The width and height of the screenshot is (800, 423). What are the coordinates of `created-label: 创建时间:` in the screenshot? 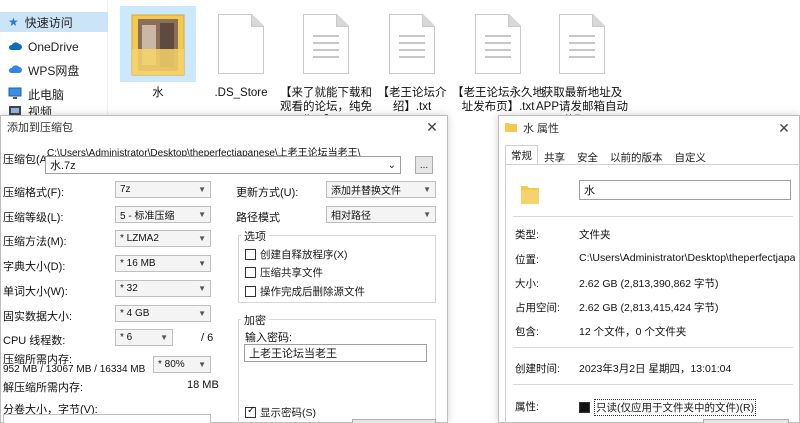 It's located at (537, 369).